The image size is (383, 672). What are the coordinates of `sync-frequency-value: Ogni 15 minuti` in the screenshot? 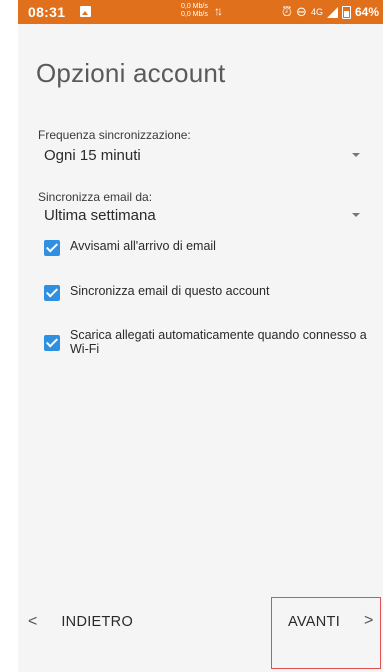 It's located at (92, 155).